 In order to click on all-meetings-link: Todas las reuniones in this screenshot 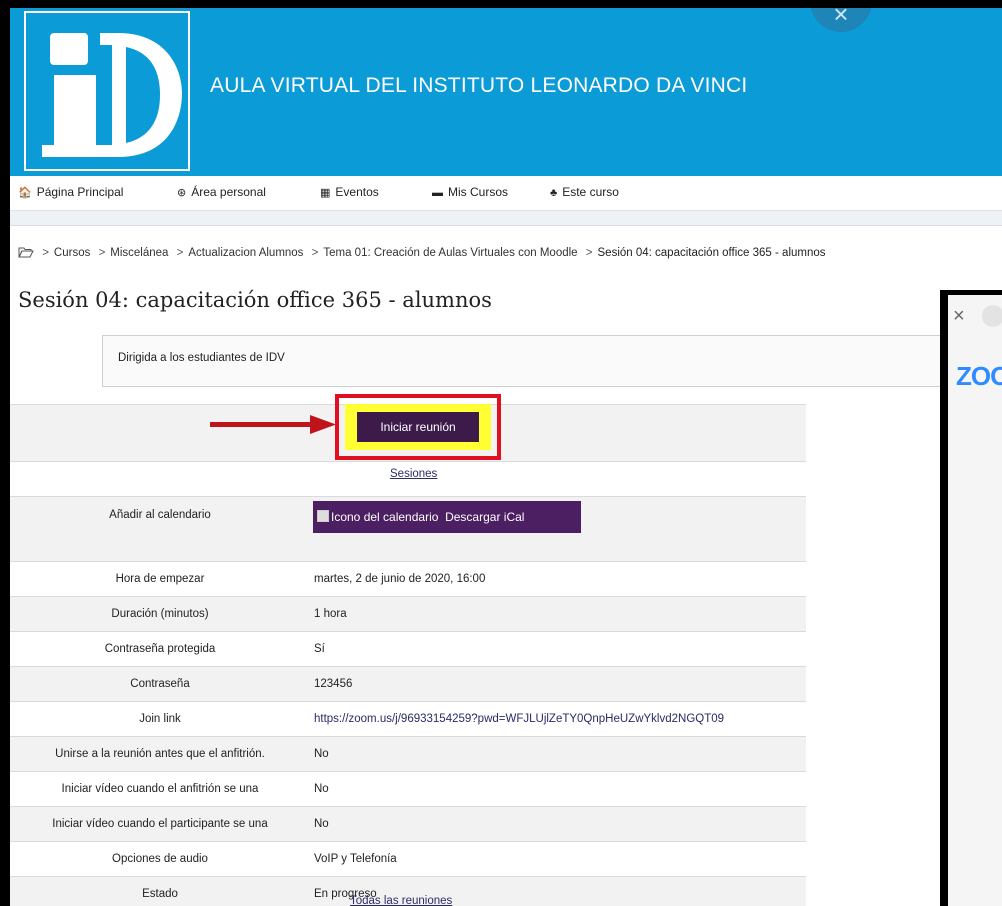, I will do `click(401, 900)`.